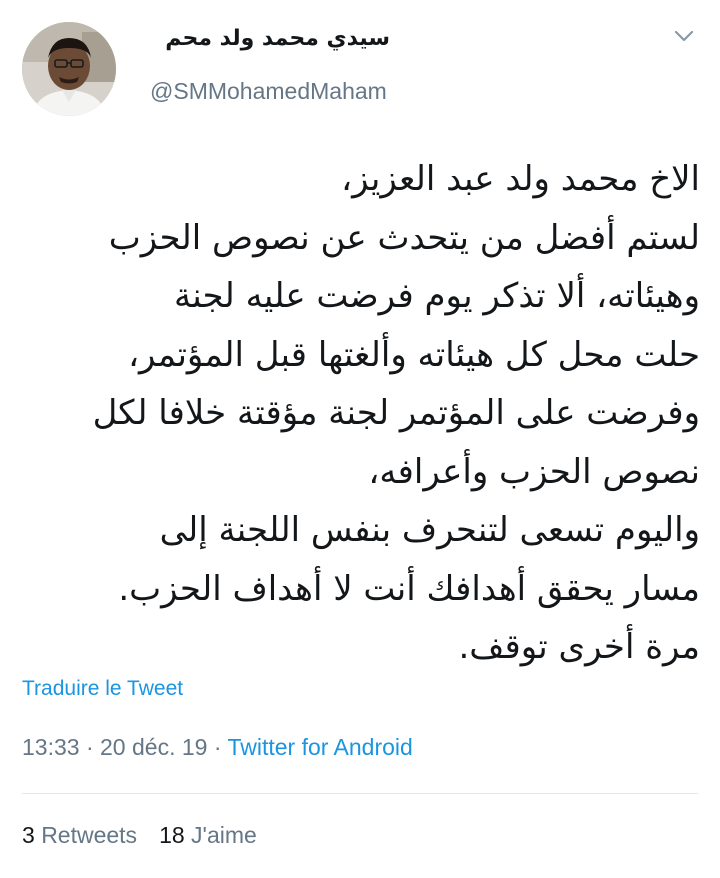  I want to click on tweet-text-line: مسار يحقق أهدافك أنت لا أهداف الحزب., so click(409, 588).